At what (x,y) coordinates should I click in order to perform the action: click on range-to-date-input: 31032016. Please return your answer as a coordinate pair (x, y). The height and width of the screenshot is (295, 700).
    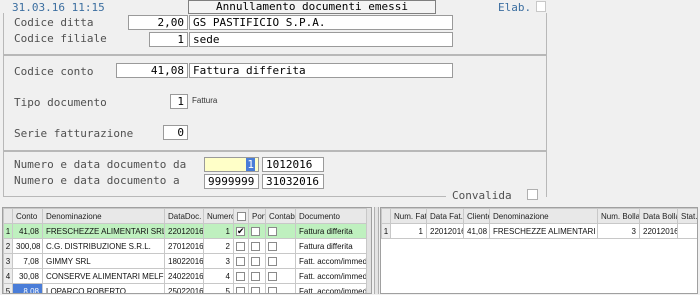
    Looking at the image, I should click on (293, 181).